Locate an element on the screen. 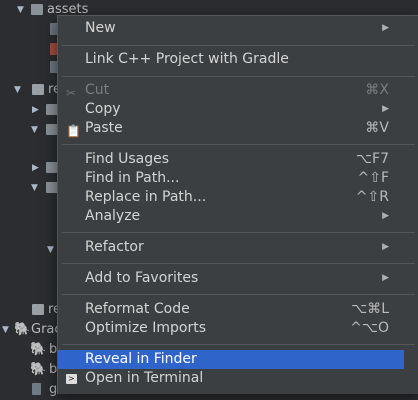 The height and width of the screenshot is (400, 418). menu-item-new: New ▶ is located at coordinates (238, 28).